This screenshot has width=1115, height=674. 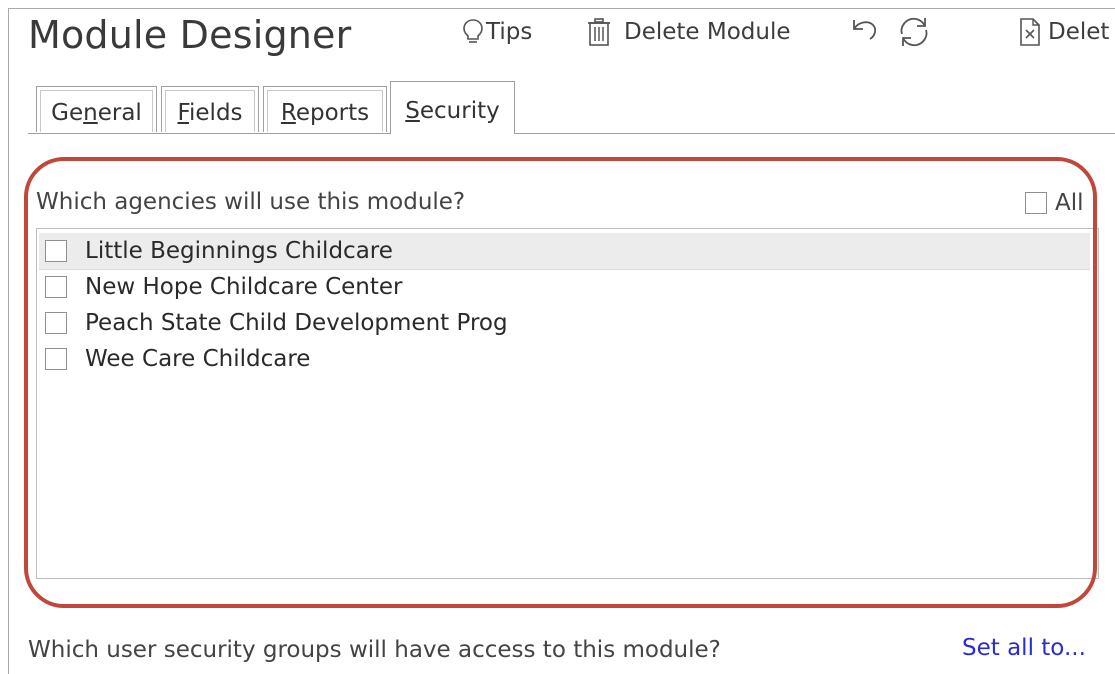 I want to click on list-item: Little Beginnings Childcare, so click(x=564, y=251).